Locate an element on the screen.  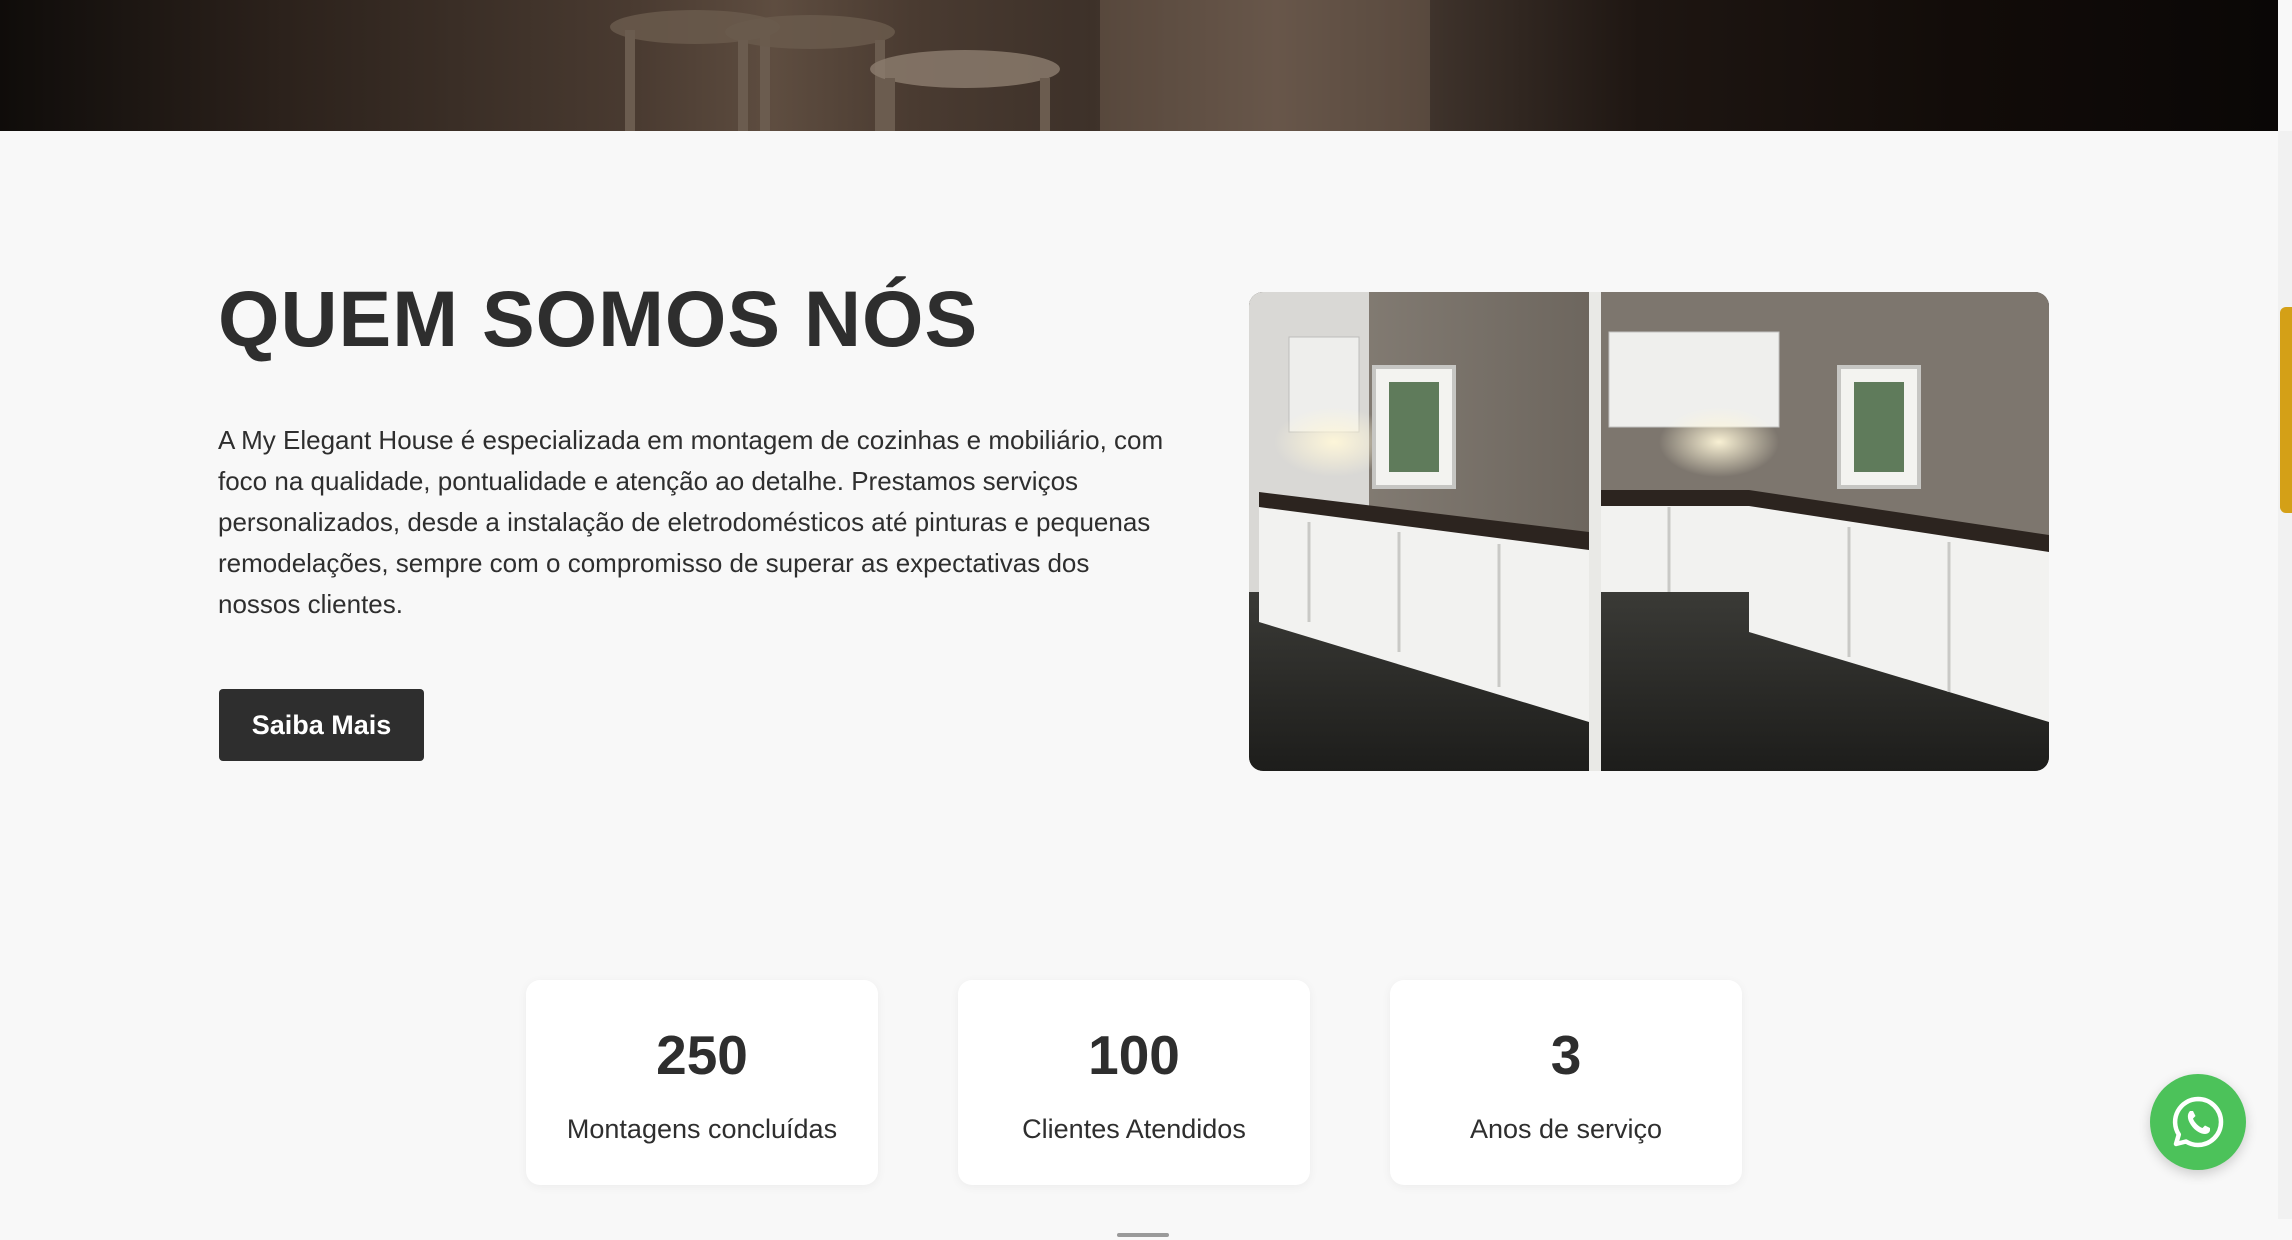
stat-card-clients: 100 Clientes Atendidos is located at coordinates (1134, 1082).